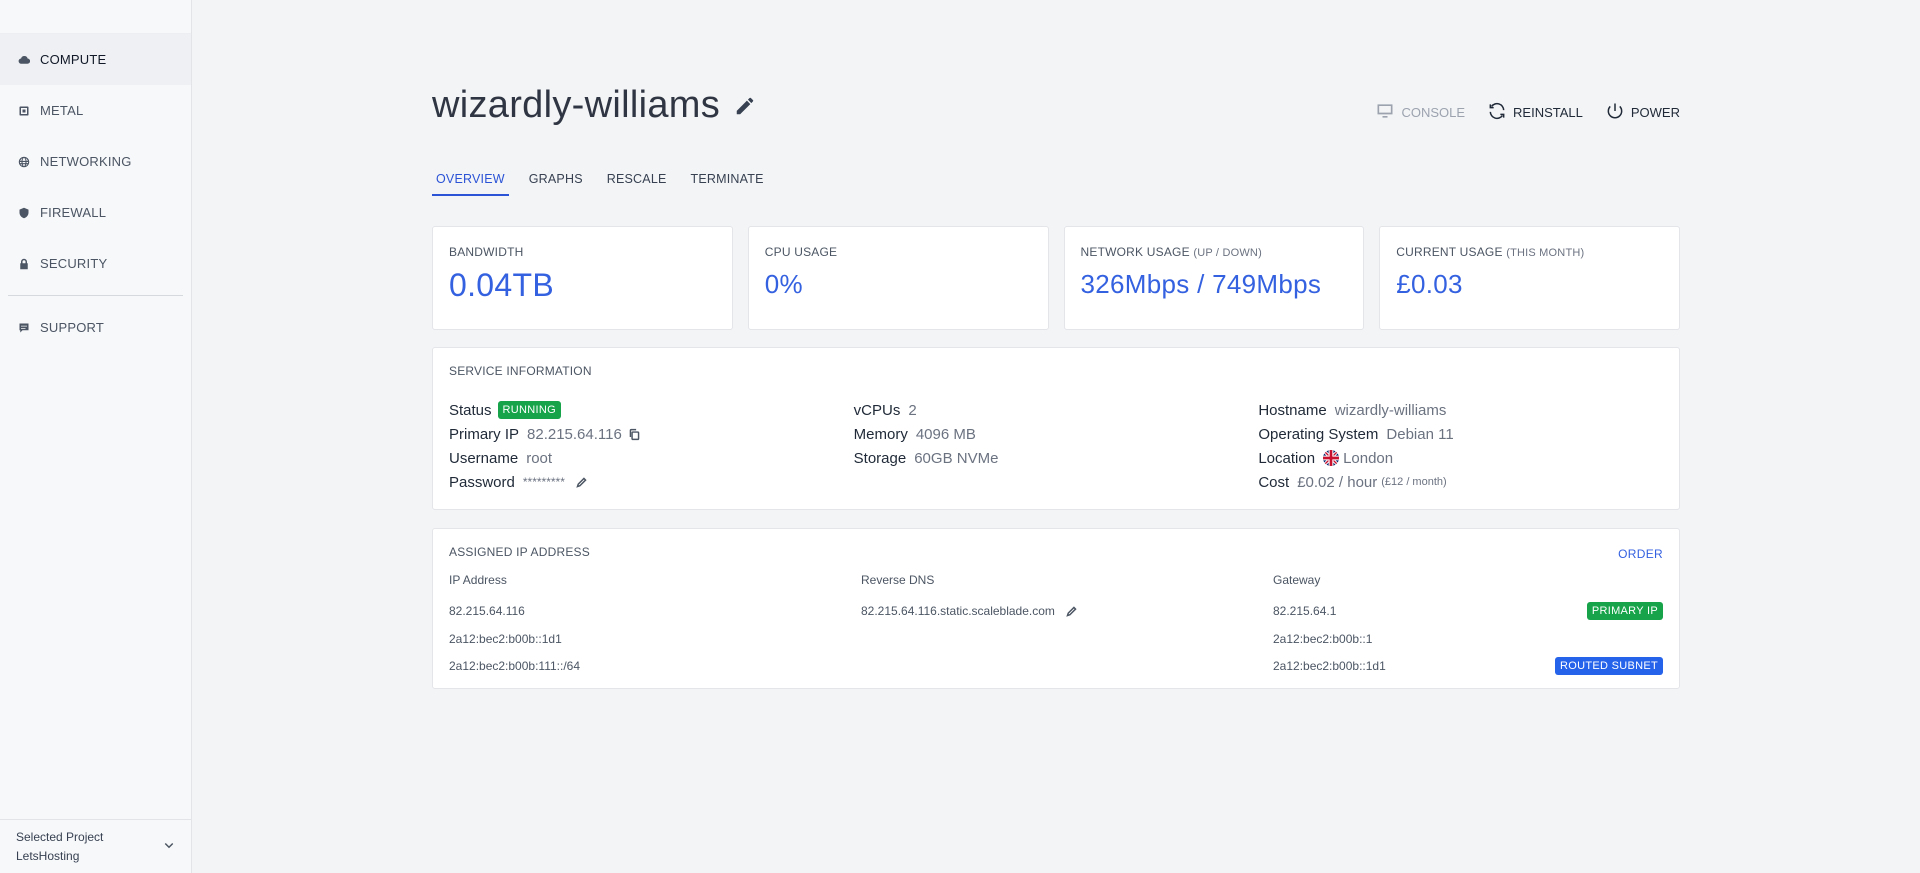 The height and width of the screenshot is (873, 1920). What do you see at coordinates (520, 371) in the screenshot?
I see `service-info-title: SERVICE INFORMATION` at bounding box center [520, 371].